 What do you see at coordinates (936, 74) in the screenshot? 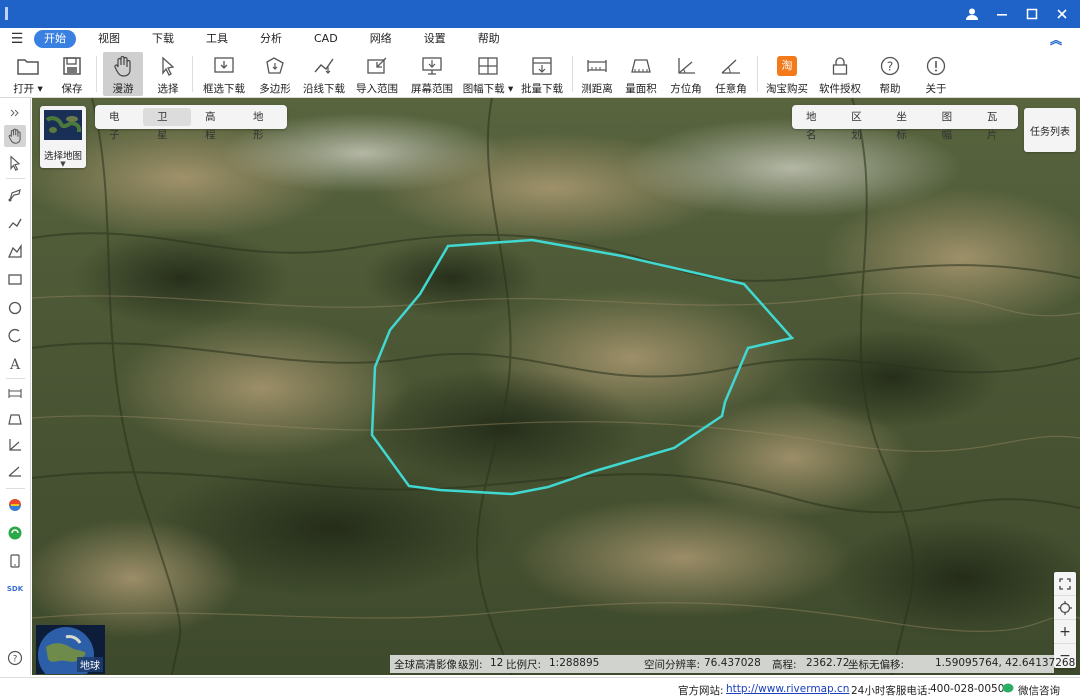
I see `about-button: 关于` at bounding box center [936, 74].